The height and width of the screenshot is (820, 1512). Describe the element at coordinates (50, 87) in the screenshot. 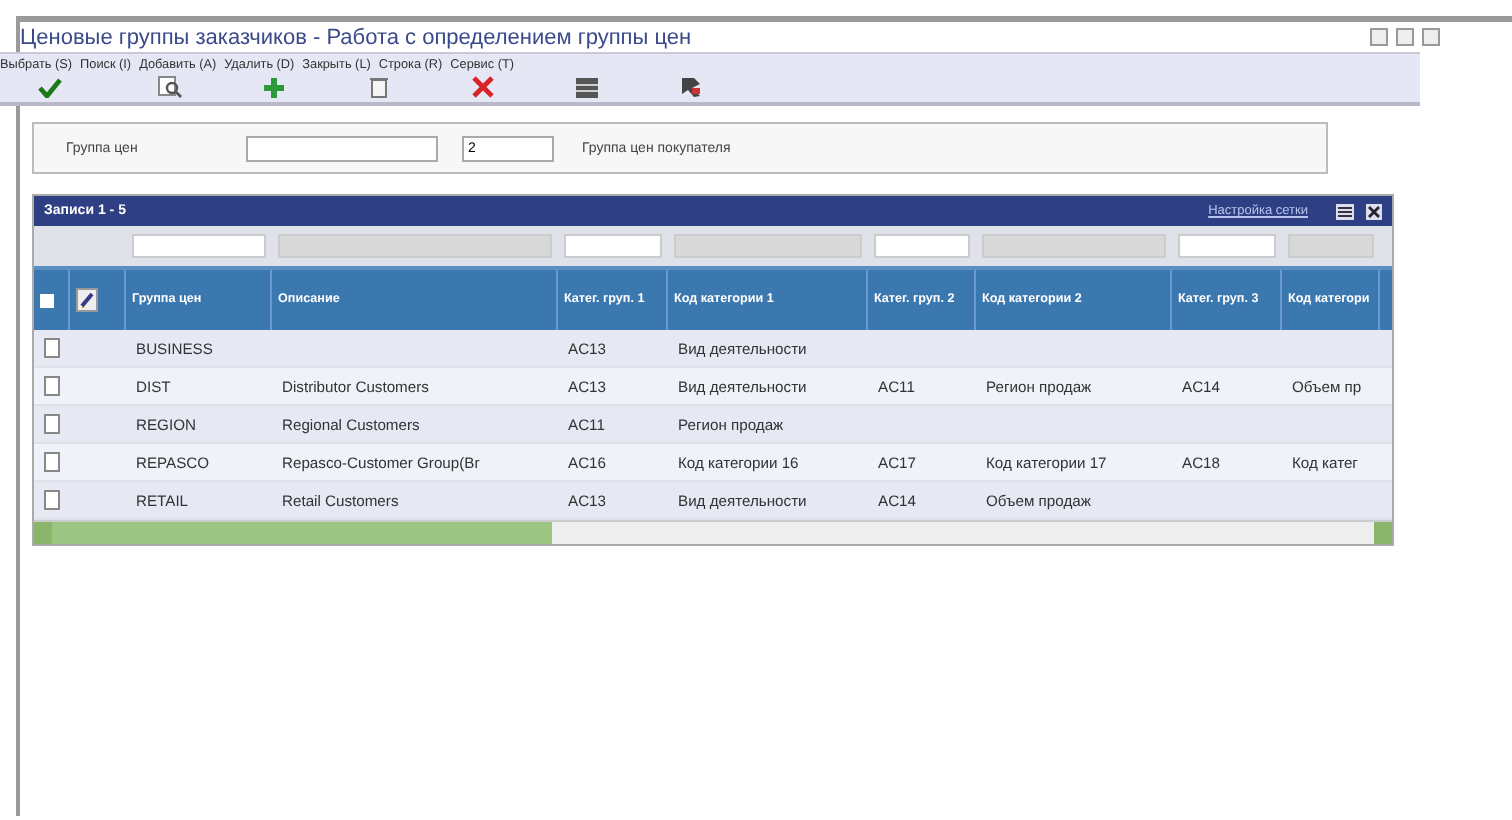

I see `check-icon` at that location.